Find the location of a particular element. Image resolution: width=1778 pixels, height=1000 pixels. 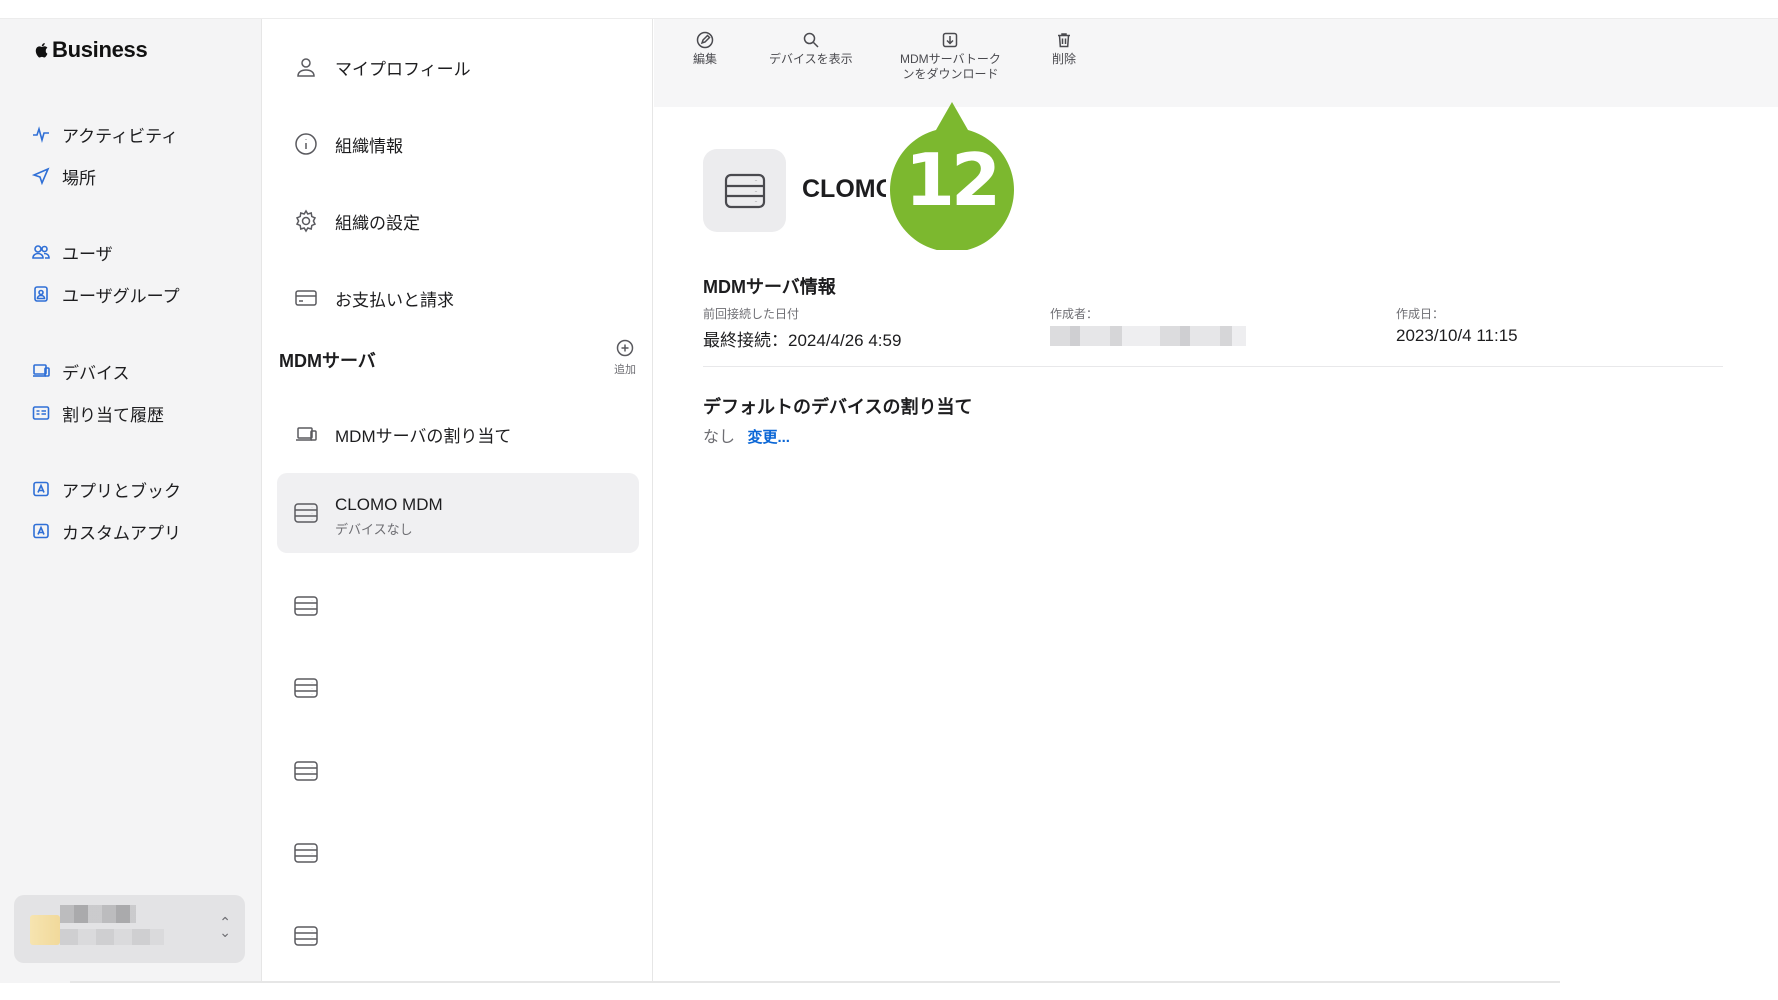

add-label: 追加 is located at coordinates (625, 370).